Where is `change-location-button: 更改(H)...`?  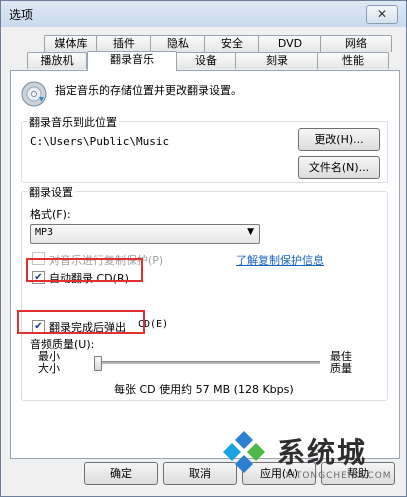
change-location-button: 更改(H)... is located at coordinates (339, 139).